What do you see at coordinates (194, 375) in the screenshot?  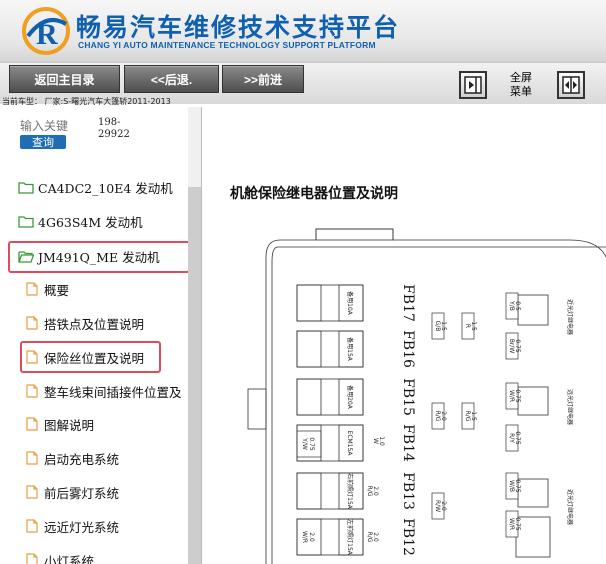 I see `sidebar-scroll-thumb` at bounding box center [194, 375].